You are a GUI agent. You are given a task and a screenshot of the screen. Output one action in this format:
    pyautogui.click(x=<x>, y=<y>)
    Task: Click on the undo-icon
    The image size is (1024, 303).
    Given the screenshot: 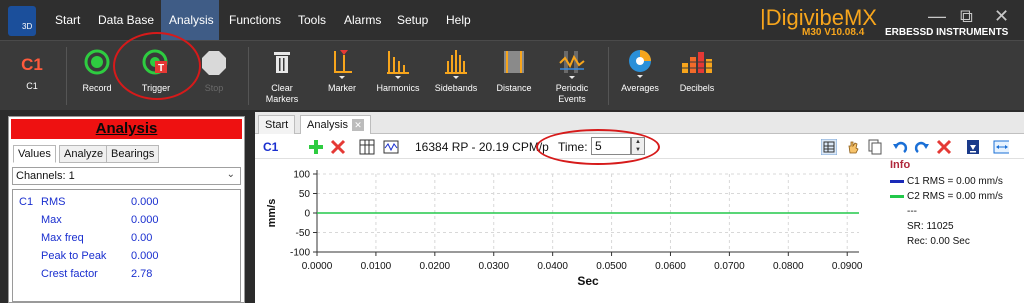 What is the action you would take?
    pyautogui.click(x=900, y=147)
    